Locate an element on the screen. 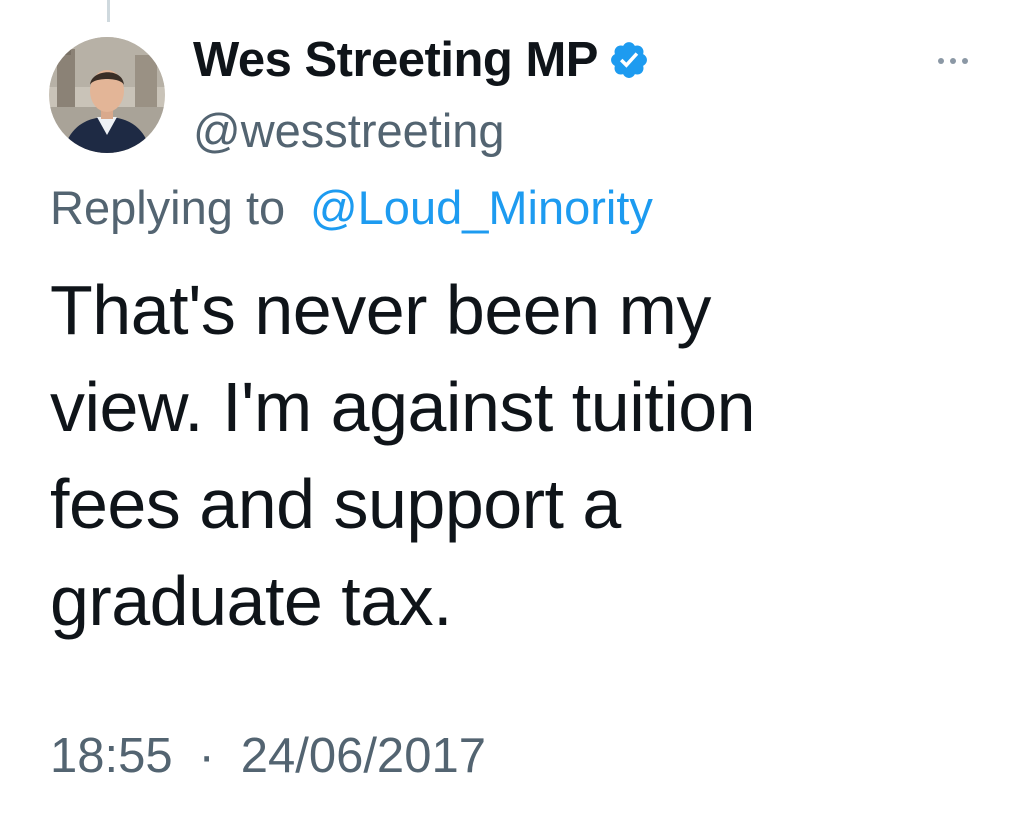 The height and width of the screenshot is (815, 1024). avatar-photo-icon is located at coordinates (107, 95).